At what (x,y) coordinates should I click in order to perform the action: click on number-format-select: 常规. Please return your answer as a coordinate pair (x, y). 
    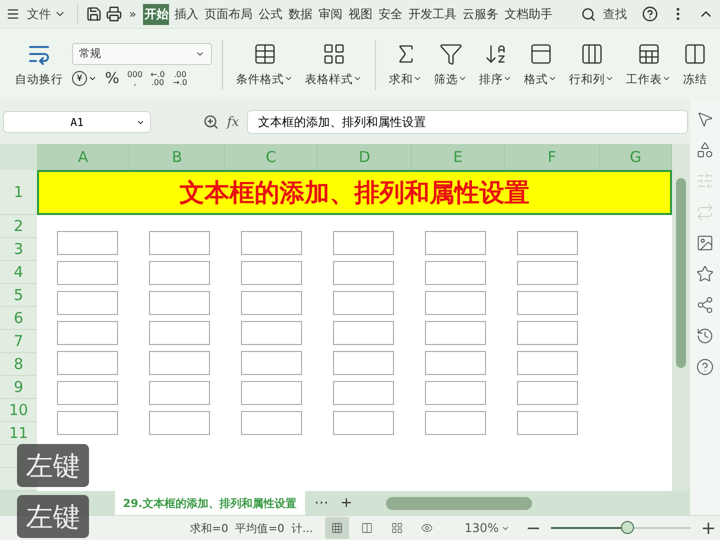
    Looking at the image, I should click on (142, 53).